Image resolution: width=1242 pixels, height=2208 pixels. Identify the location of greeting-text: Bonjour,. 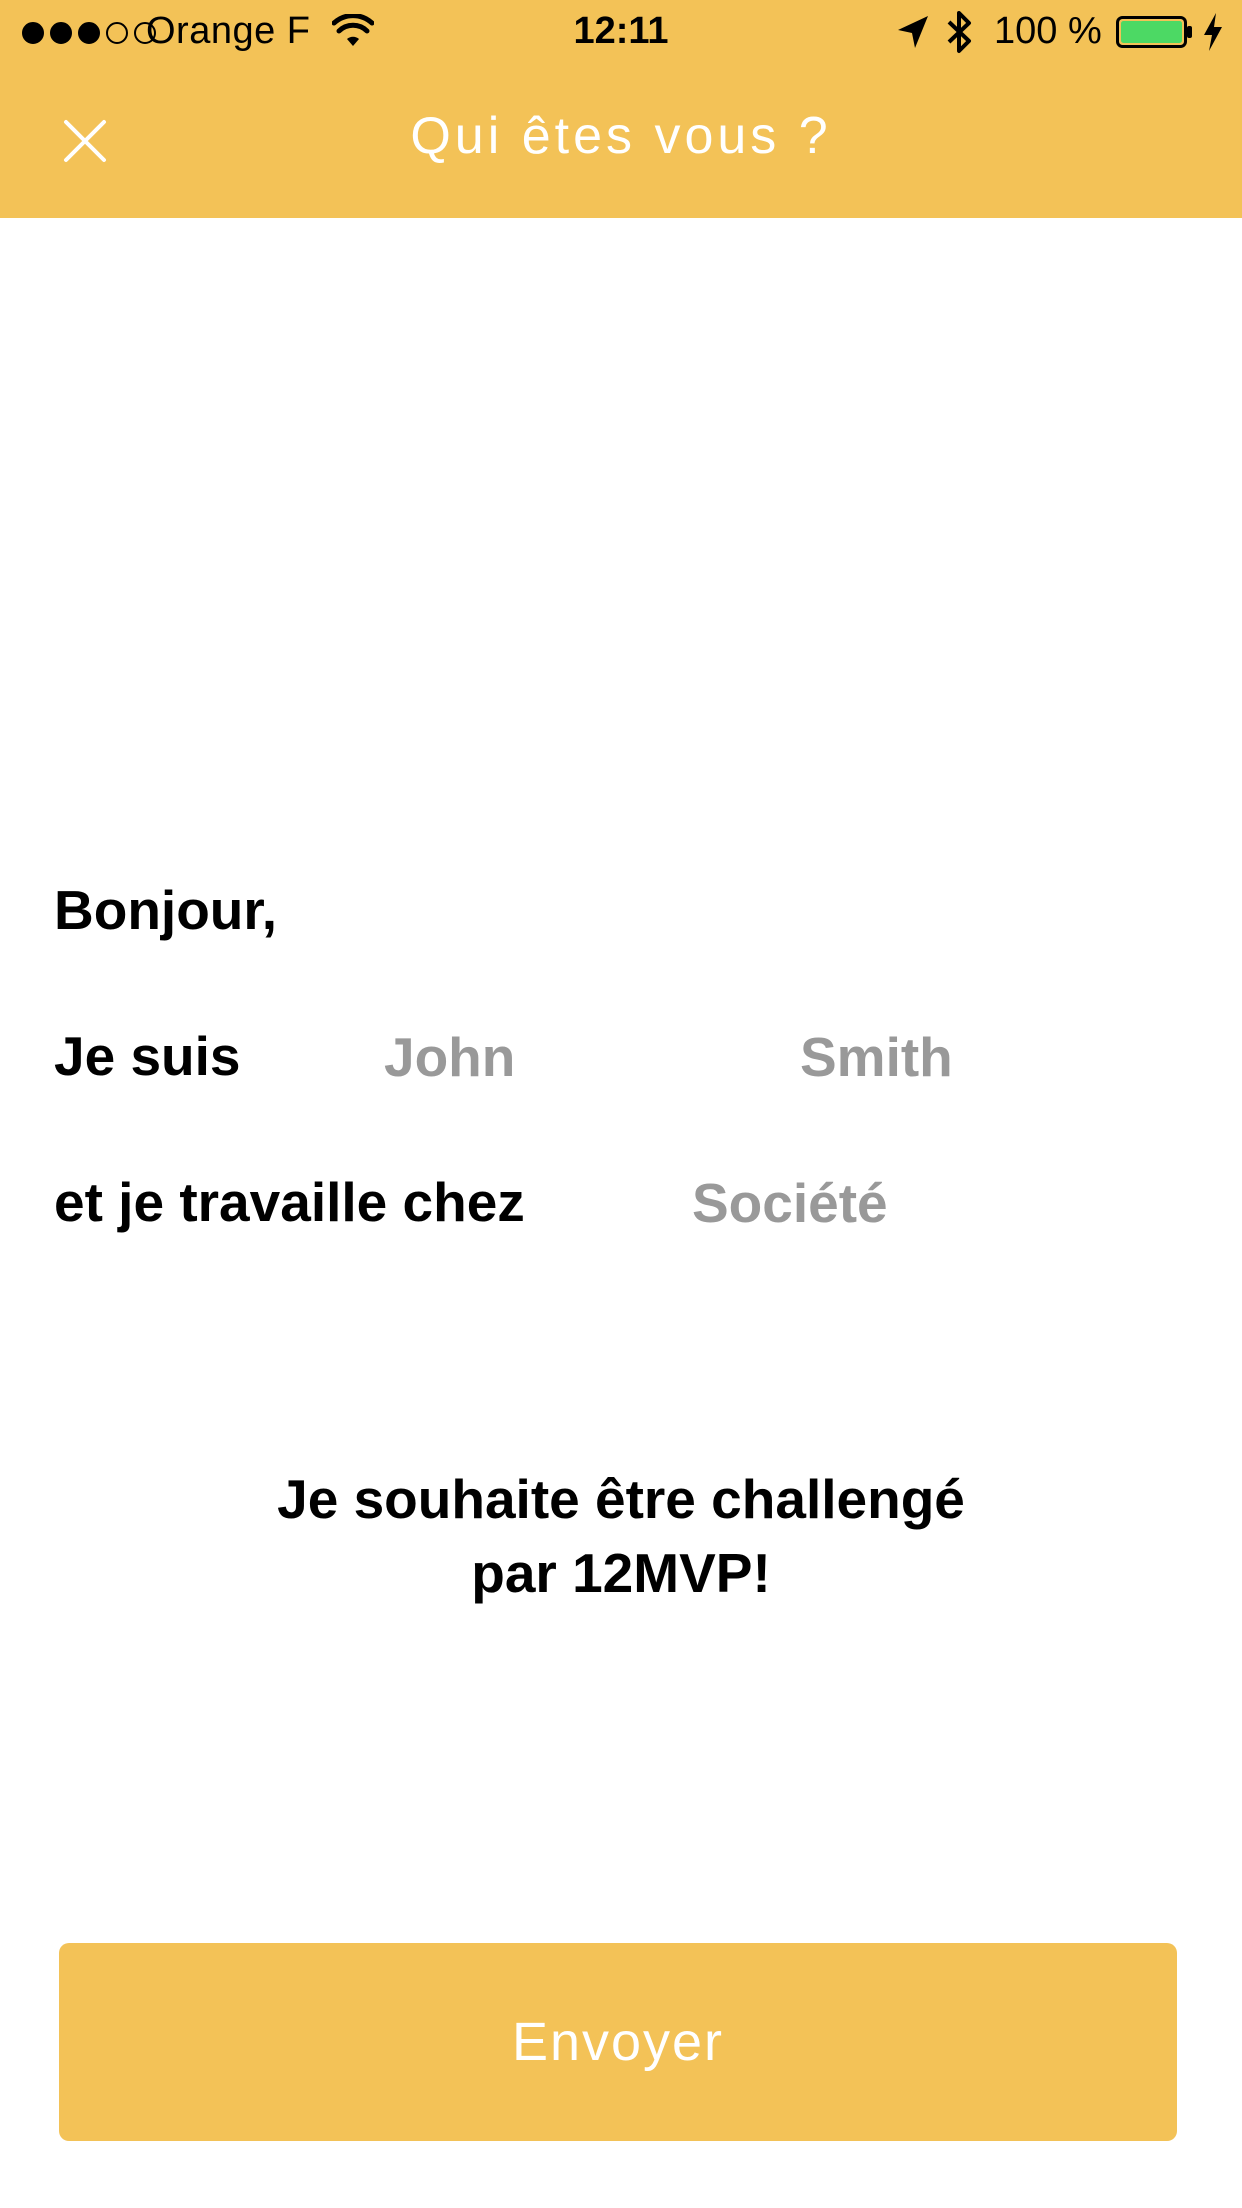
(166, 910).